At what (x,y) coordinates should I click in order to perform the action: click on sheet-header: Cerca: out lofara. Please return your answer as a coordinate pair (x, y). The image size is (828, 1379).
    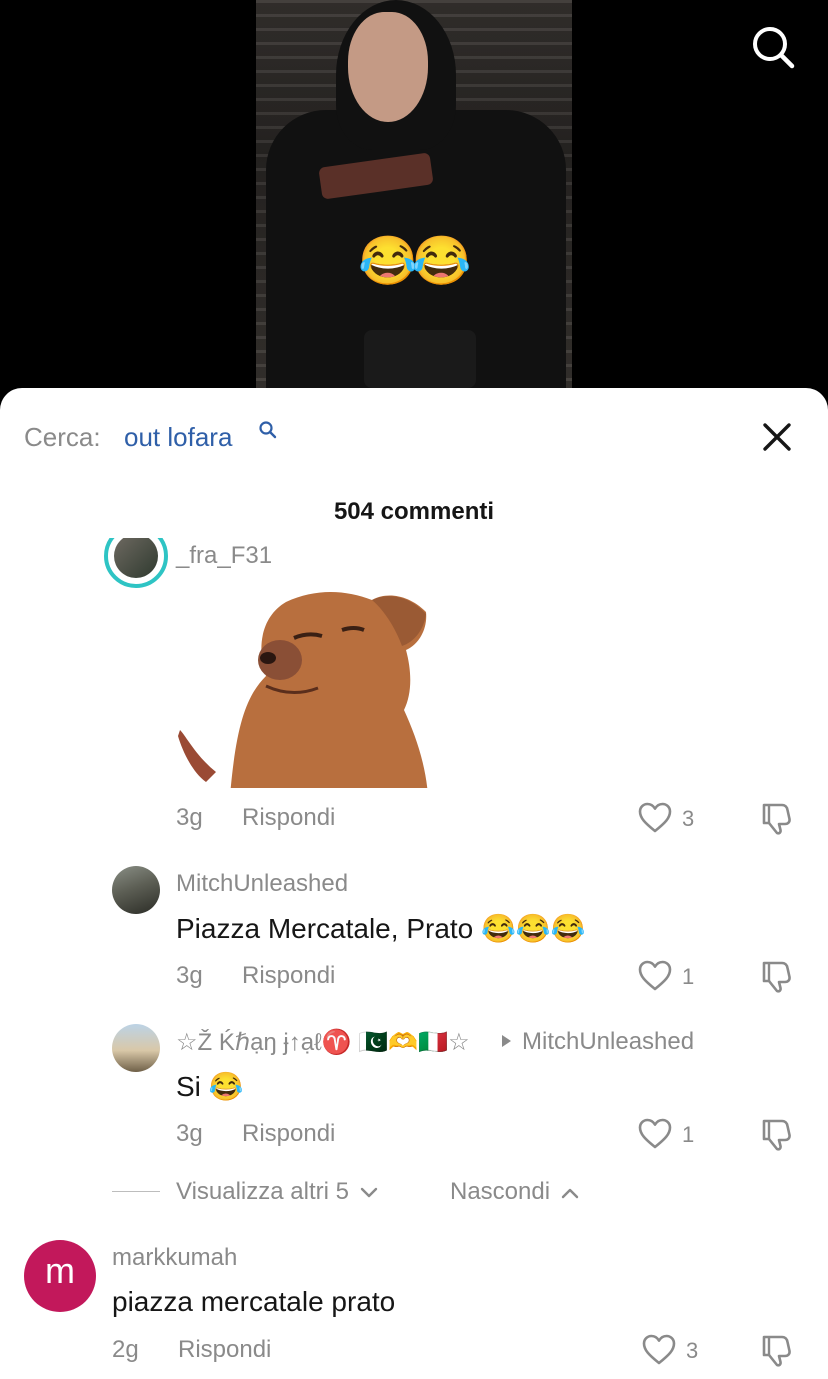
    Looking at the image, I should click on (414, 438).